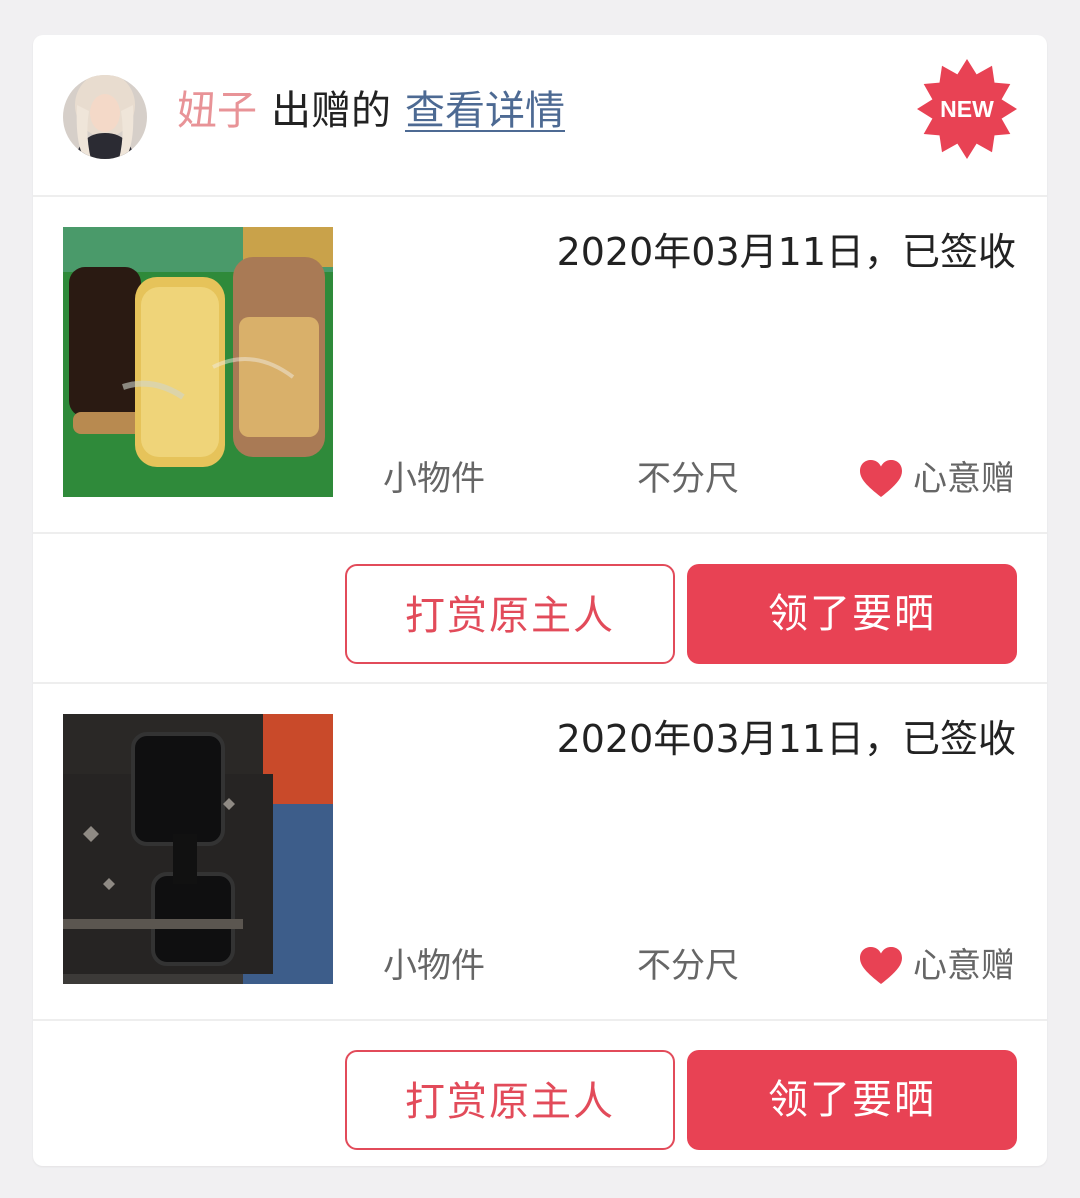 Image resolution: width=1080 pixels, height=1198 pixels. Describe the element at coordinates (217, 111) in the screenshot. I see `giver-name: 妞子` at that location.